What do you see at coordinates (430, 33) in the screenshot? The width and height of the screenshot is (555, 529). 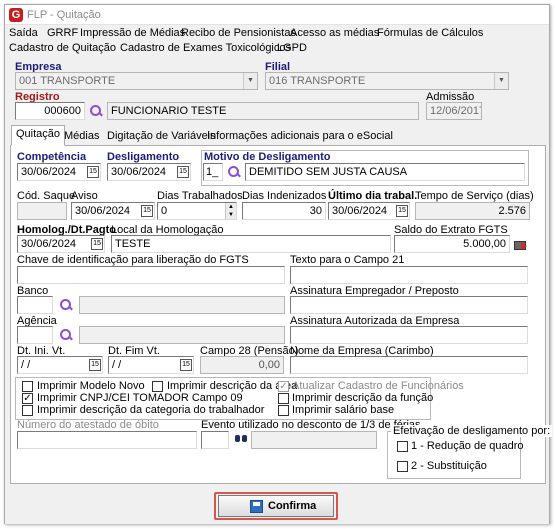 I see `menu-formulas-calculos: Fórmulas de Cálculos` at bounding box center [430, 33].